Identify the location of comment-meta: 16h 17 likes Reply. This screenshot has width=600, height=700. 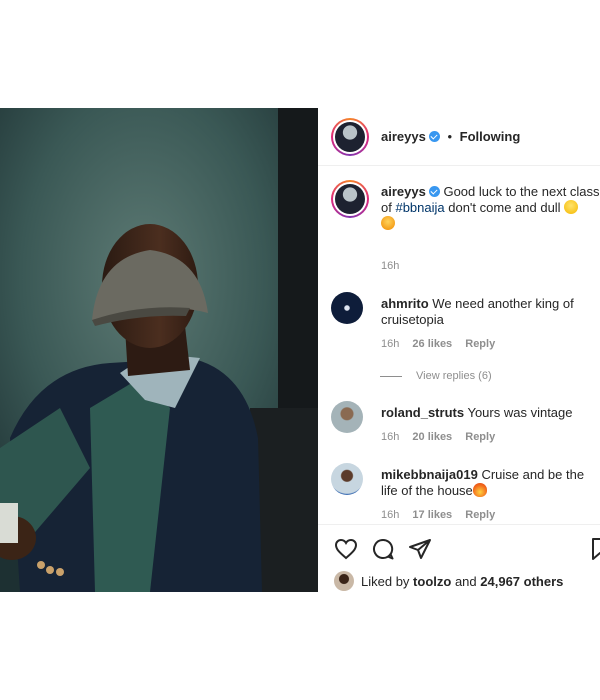
(443, 515).